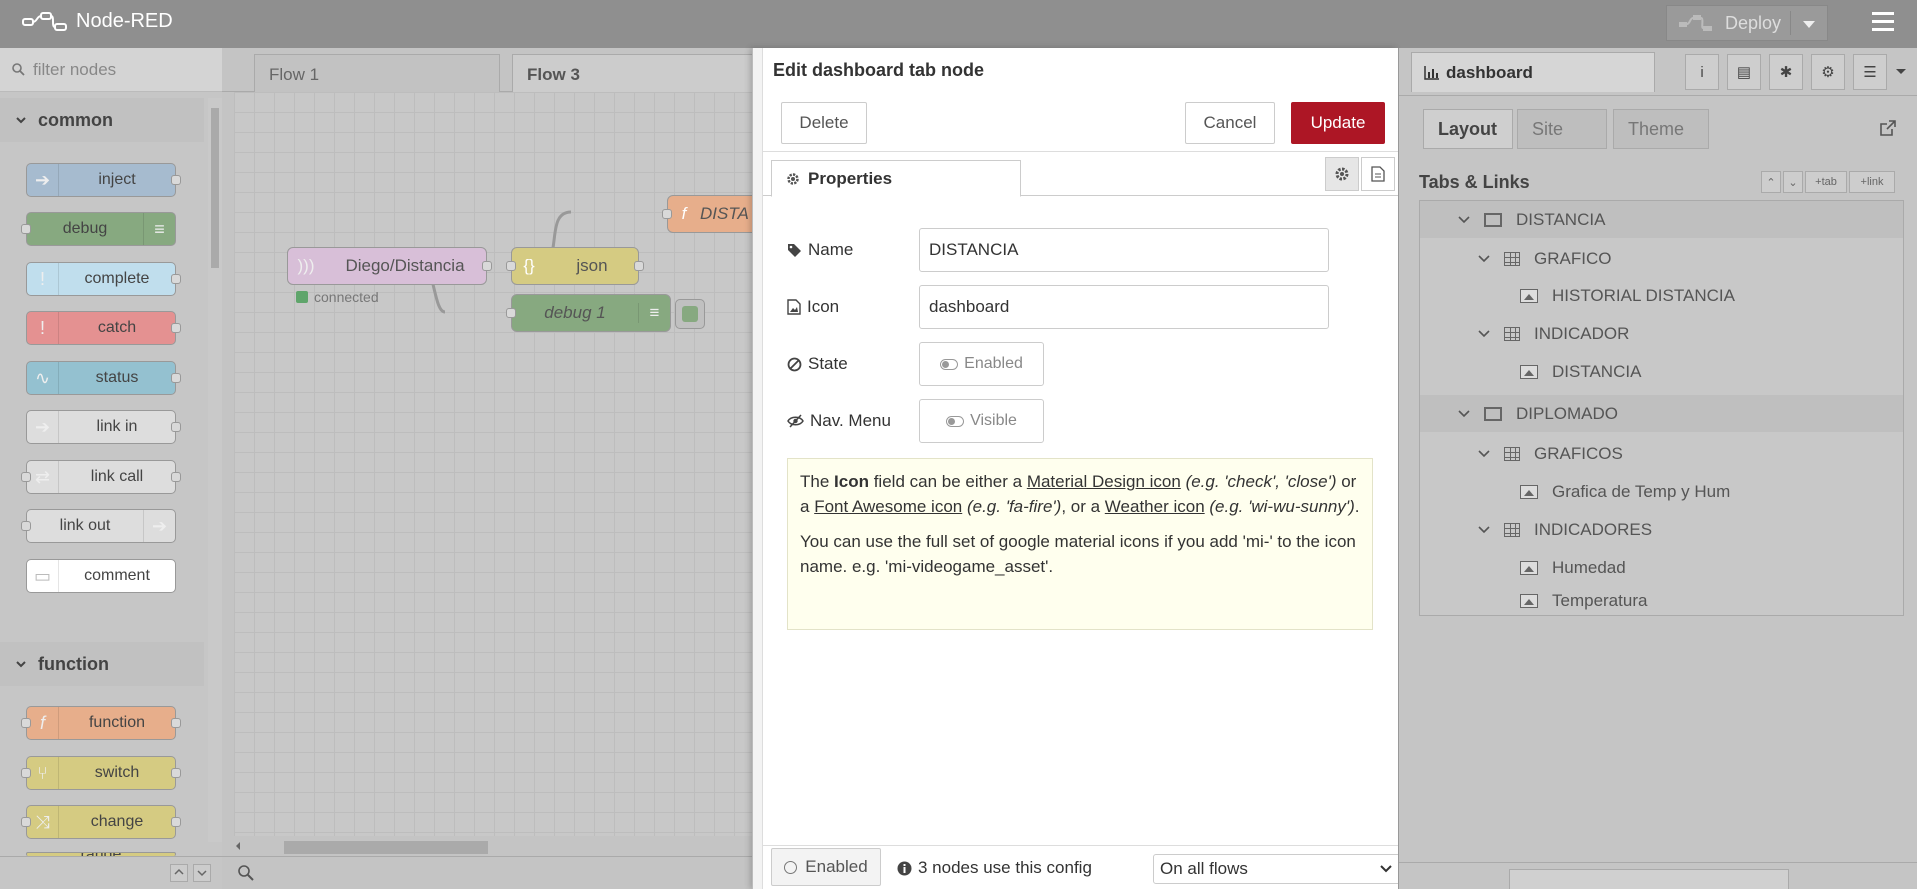 This screenshot has height=889, width=1917. Describe the element at coordinates (159, 526) in the screenshot. I see `link-arrow-icon: ➔` at that location.